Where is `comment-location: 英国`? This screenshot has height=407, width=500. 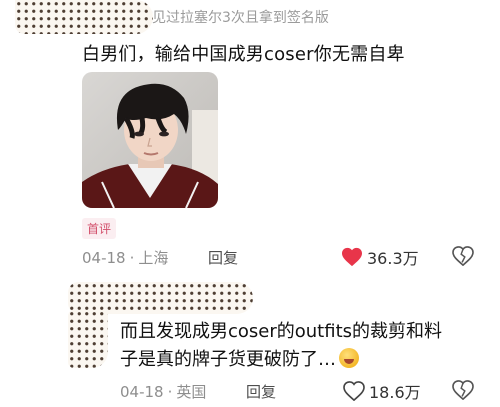
comment-location: 英国 is located at coordinates (191, 392).